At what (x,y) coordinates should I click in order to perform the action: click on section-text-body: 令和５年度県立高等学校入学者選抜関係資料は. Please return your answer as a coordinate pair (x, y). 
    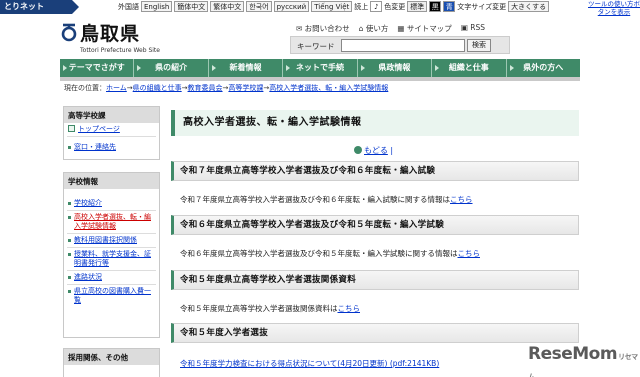
    Looking at the image, I should click on (259, 308).